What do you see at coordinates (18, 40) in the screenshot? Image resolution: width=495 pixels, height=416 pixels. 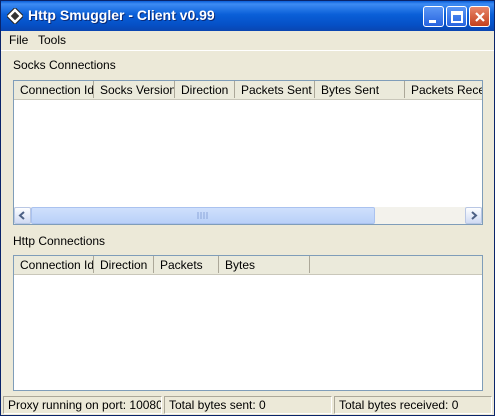 I see `menu-file: File` at bounding box center [18, 40].